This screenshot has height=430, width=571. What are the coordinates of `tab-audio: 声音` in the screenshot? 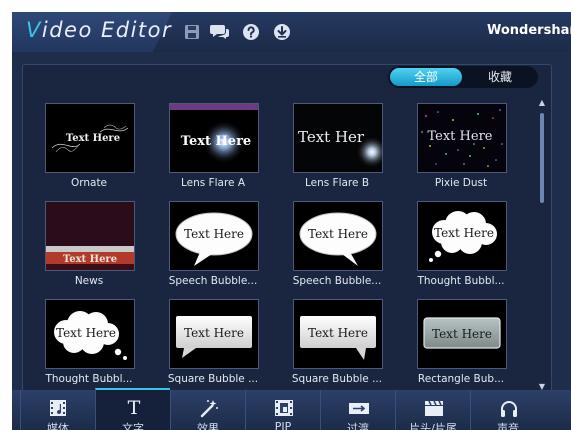 It's located at (507, 410).